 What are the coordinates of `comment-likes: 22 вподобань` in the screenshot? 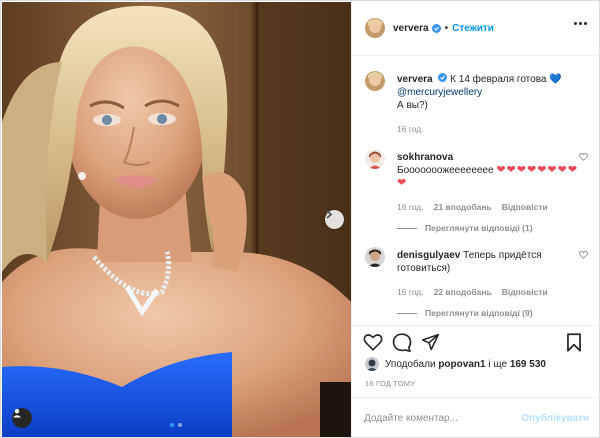 It's located at (463, 292).